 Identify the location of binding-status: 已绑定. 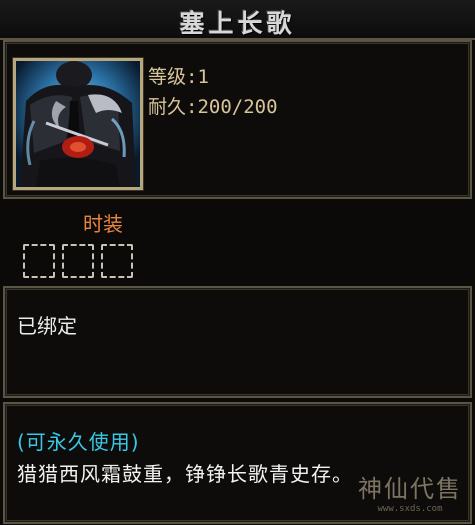
(47, 326).